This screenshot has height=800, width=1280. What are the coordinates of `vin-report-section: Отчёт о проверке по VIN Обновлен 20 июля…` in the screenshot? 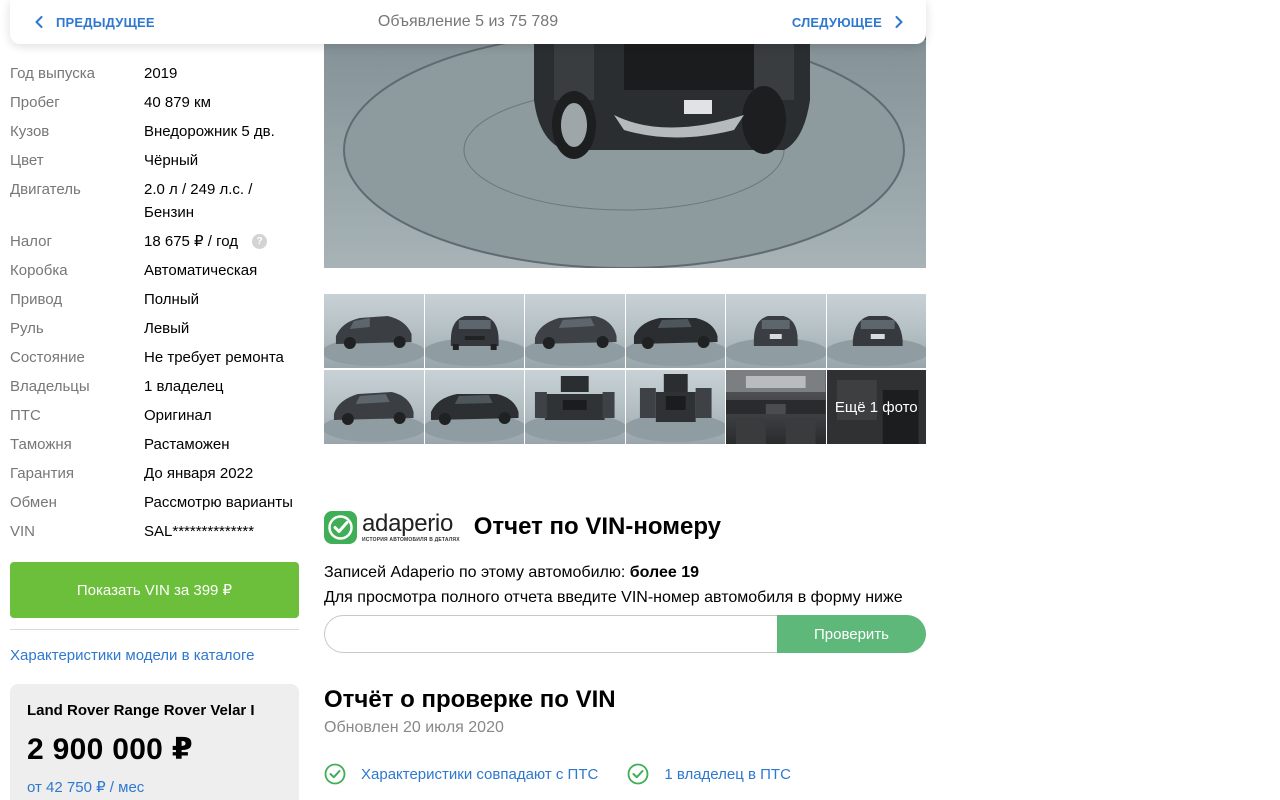 It's located at (625, 735).